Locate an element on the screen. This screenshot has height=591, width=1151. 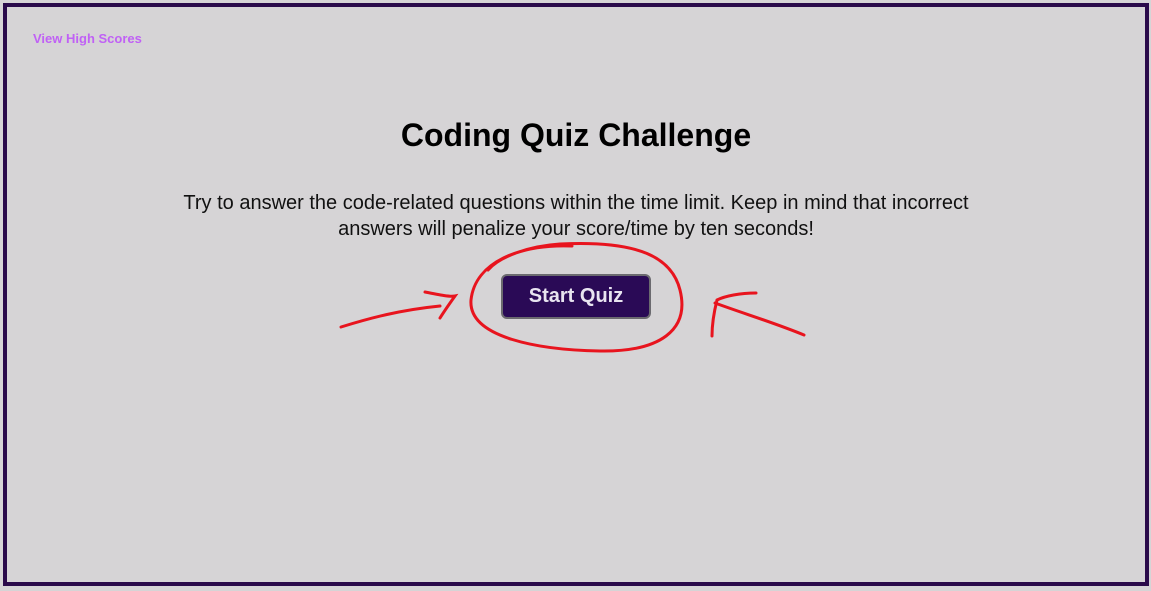
start-quiz-button: Start Quiz is located at coordinates (576, 296).